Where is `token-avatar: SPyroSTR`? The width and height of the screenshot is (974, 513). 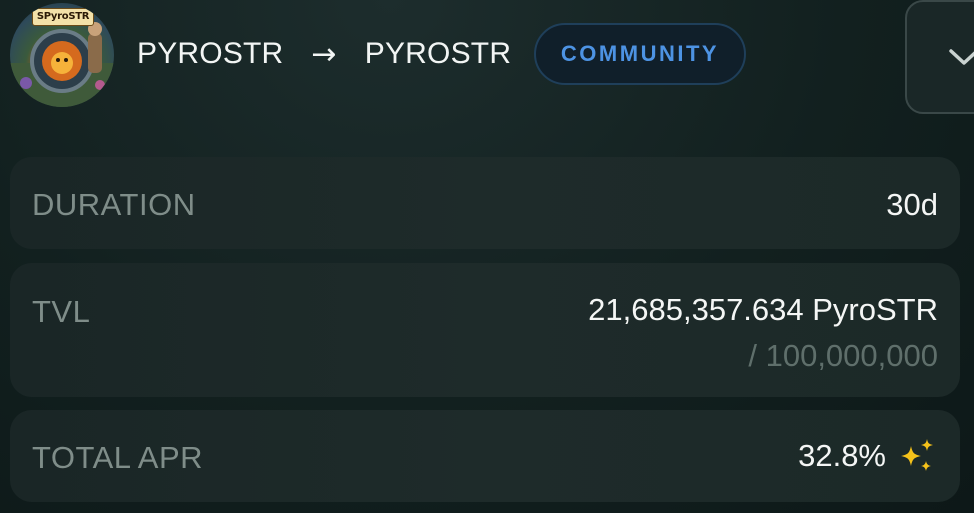
token-avatar: SPyroSTR is located at coordinates (62, 55).